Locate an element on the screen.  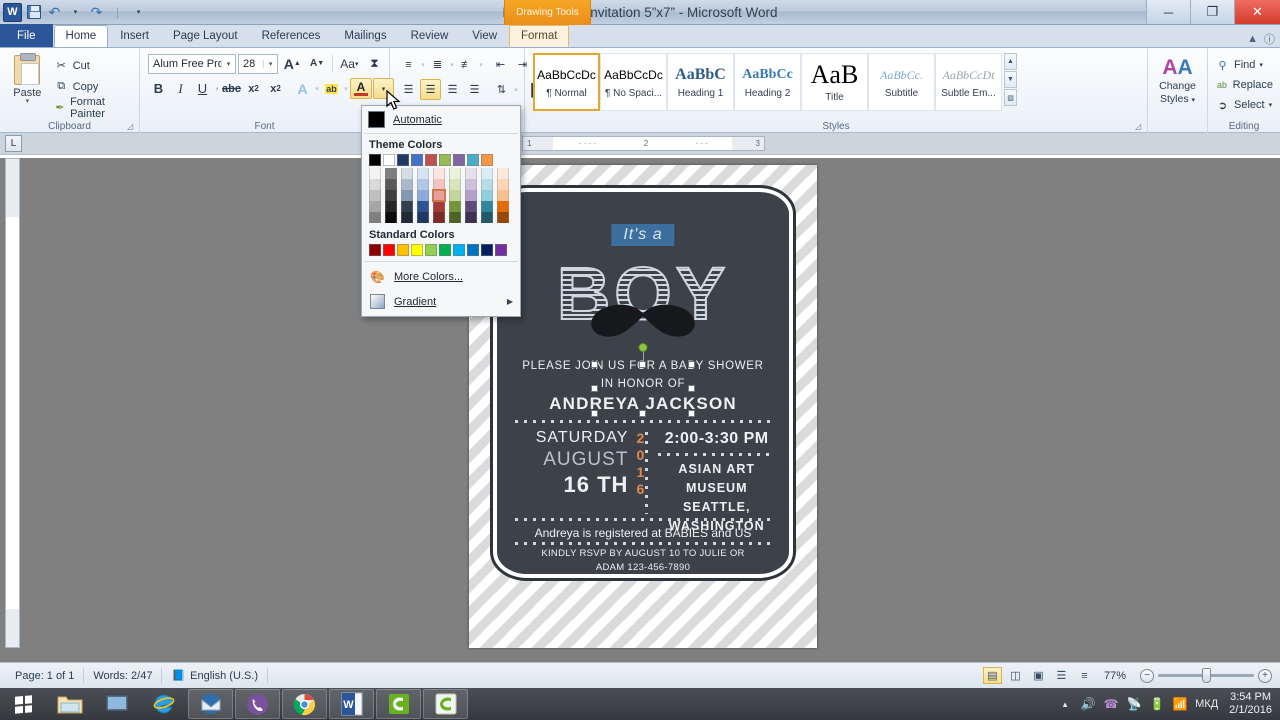
view-full-screen-reading: ◫ is located at coordinates (1015, 675).